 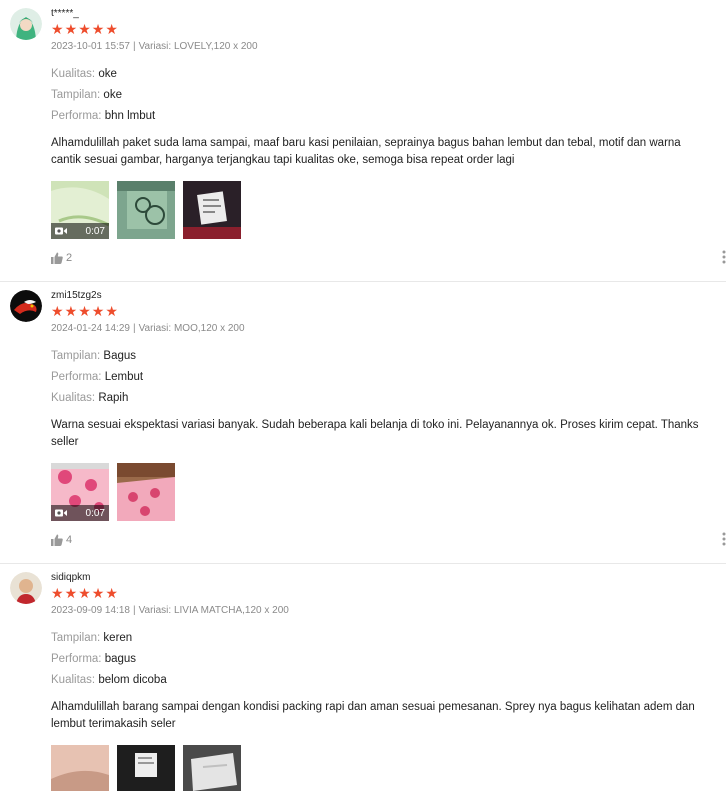 I want to click on attribute-row: Kualitas: belom dicoba, so click(x=388, y=683).